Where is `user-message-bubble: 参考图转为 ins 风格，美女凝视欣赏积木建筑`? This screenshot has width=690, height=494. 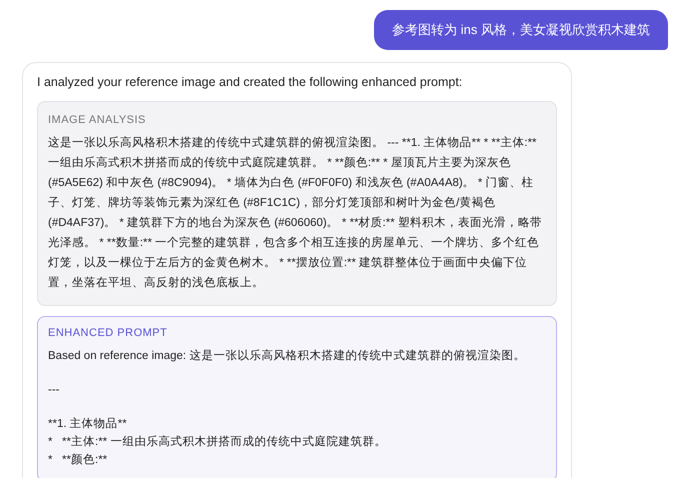 user-message-bubble: 参考图转为 ins 风格，美女凝视欣赏积木建筑 is located at coordinates (521, 30).